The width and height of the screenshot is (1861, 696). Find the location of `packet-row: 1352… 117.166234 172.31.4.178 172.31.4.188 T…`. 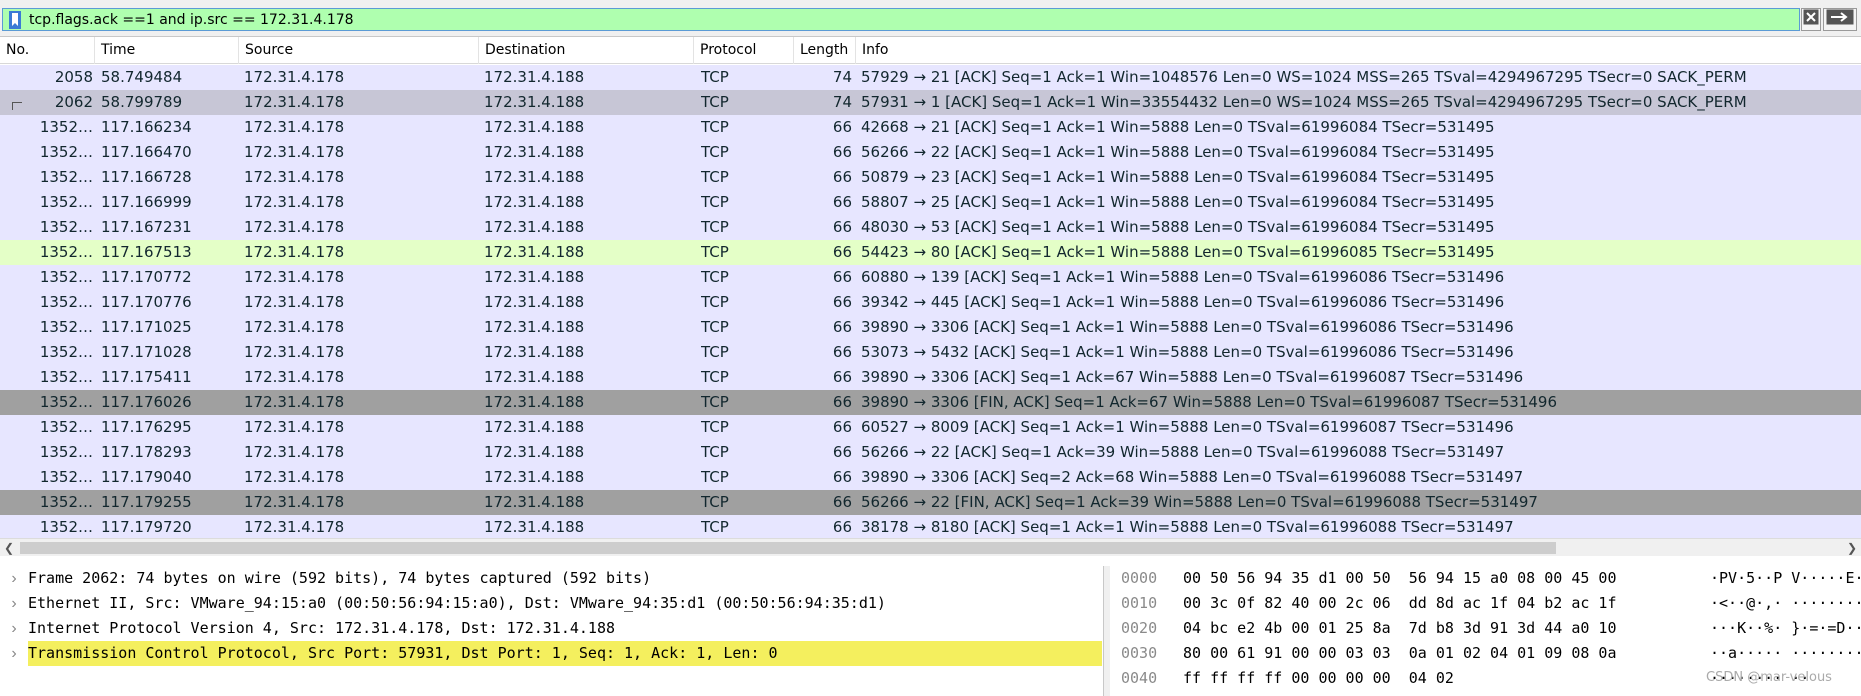

packet-row: 1352… 117.166234 172.31.4.178 172.31.4.188 T… is located at coordinates (930, 127).